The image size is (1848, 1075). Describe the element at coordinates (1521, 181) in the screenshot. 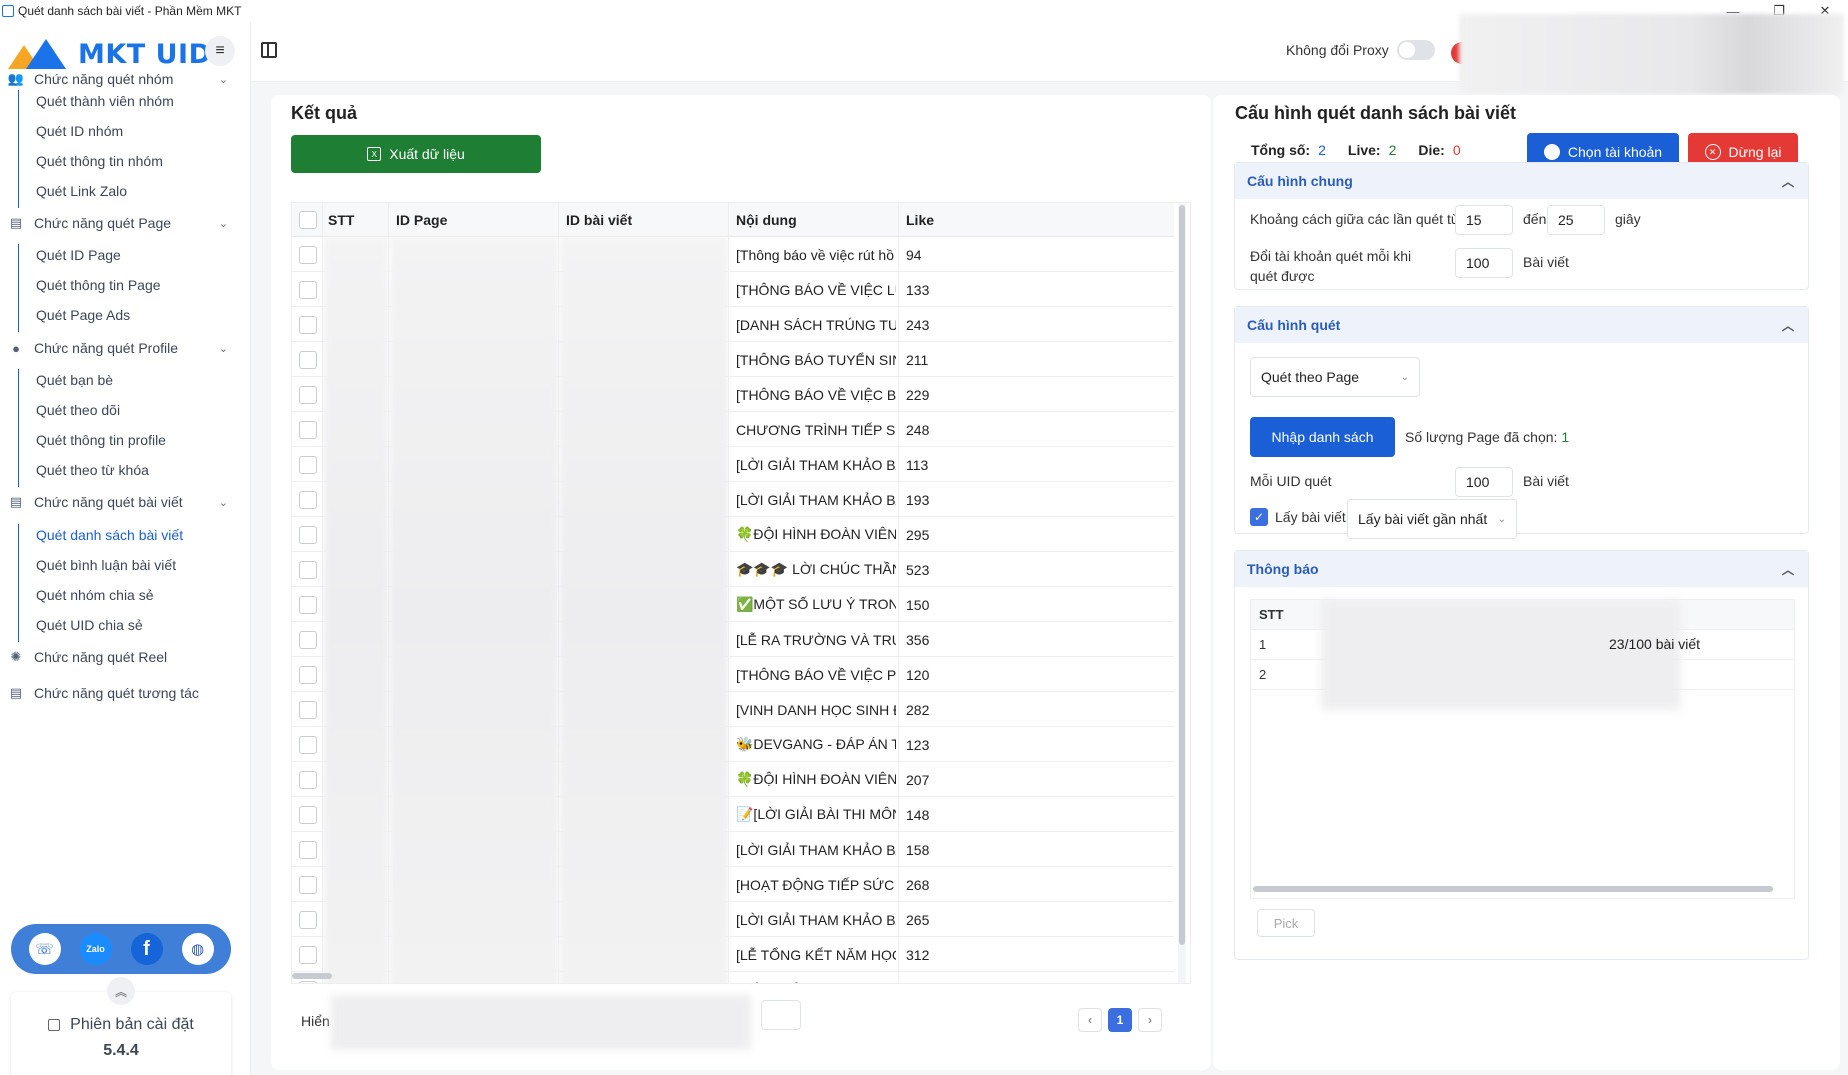

I see `general-config-header: Cấu hình chung ︿` at that location.